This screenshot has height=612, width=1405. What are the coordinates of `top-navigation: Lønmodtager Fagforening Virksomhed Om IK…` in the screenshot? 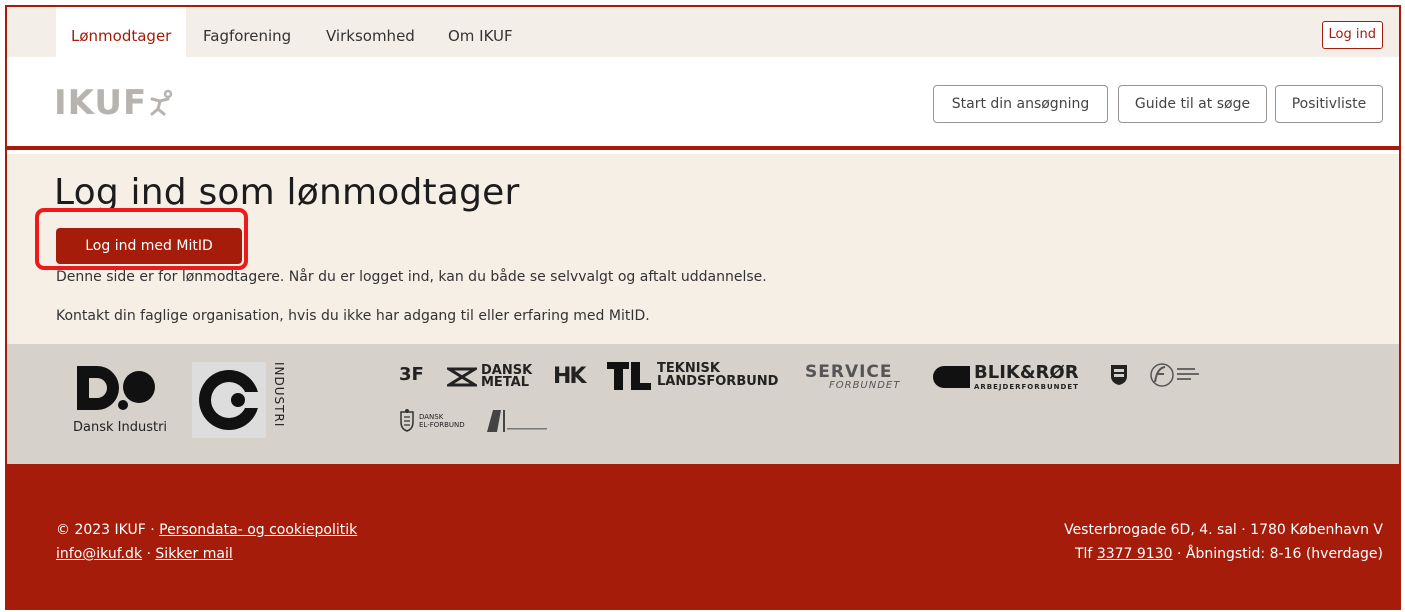 It's located at (703, 32).